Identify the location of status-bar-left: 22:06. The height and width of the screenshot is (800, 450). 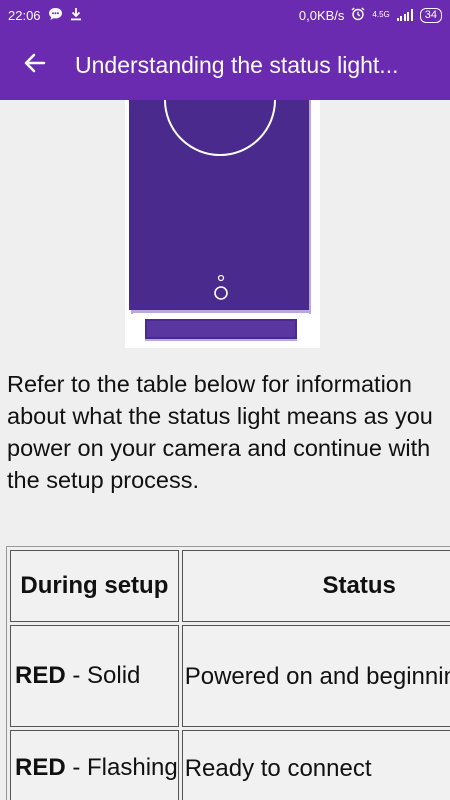
(45, 15).